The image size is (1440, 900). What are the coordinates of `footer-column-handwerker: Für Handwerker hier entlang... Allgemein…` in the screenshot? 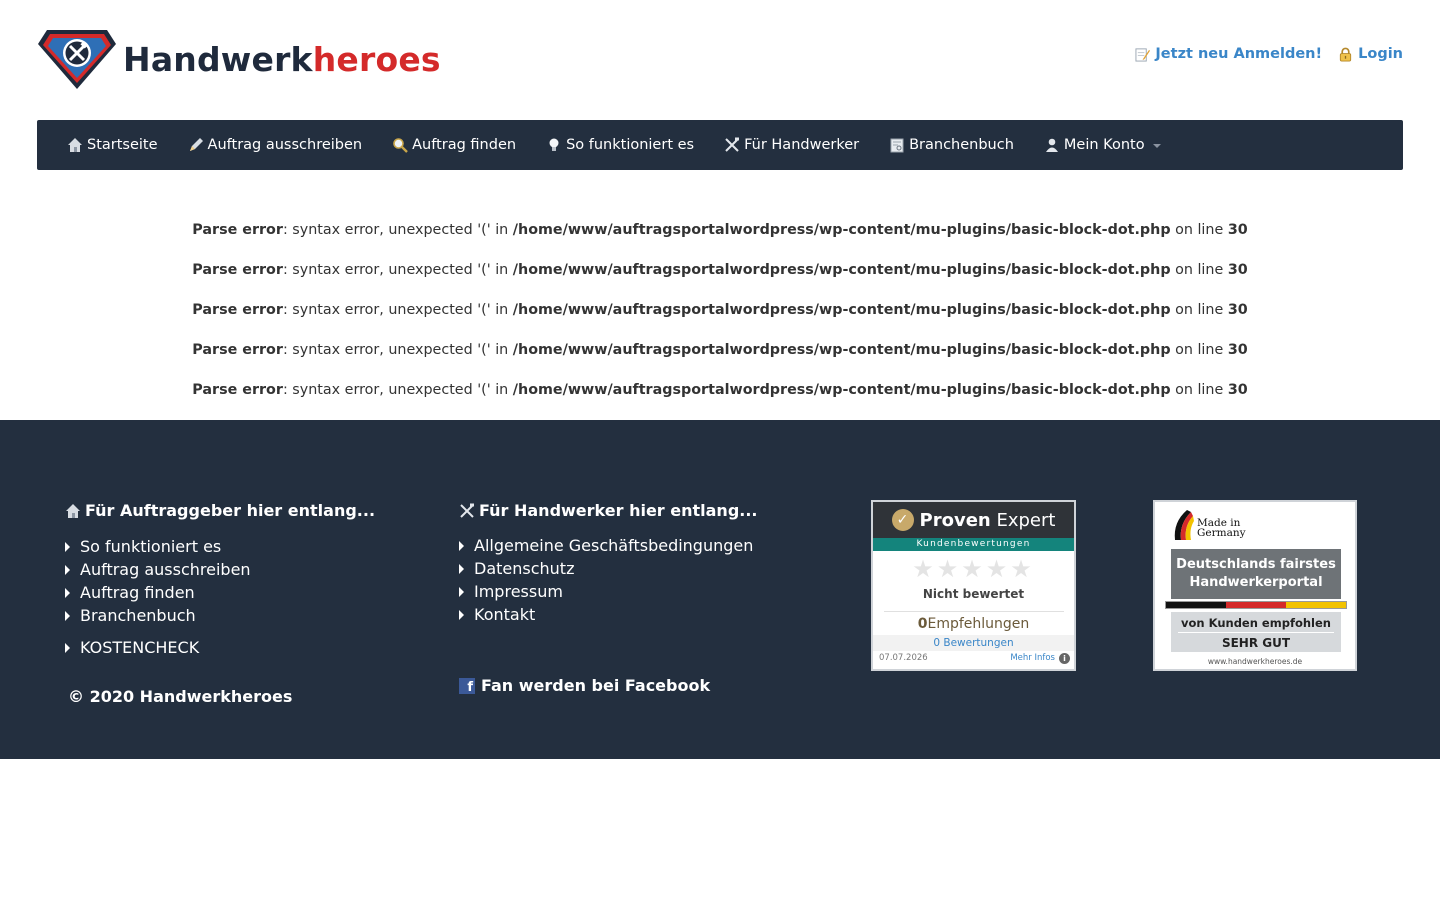 It's located at (608, 563).